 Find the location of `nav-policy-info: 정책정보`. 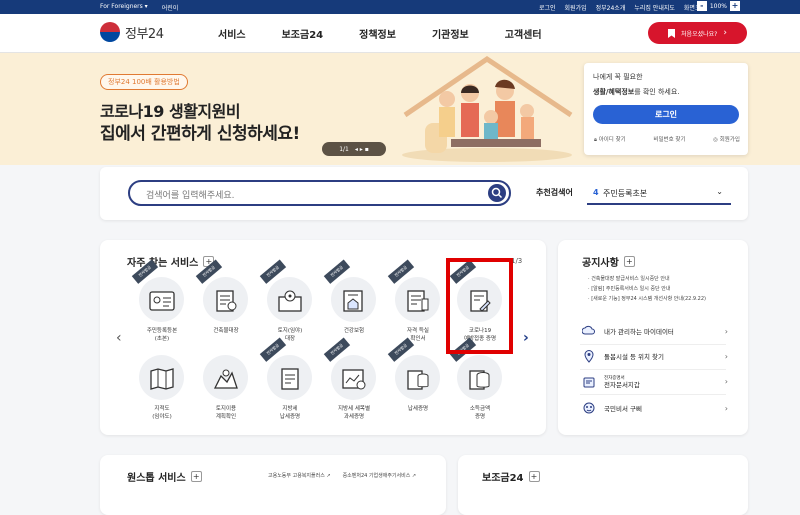

nav-policy-info: 정책정보 is located at coordinates (377, 33).